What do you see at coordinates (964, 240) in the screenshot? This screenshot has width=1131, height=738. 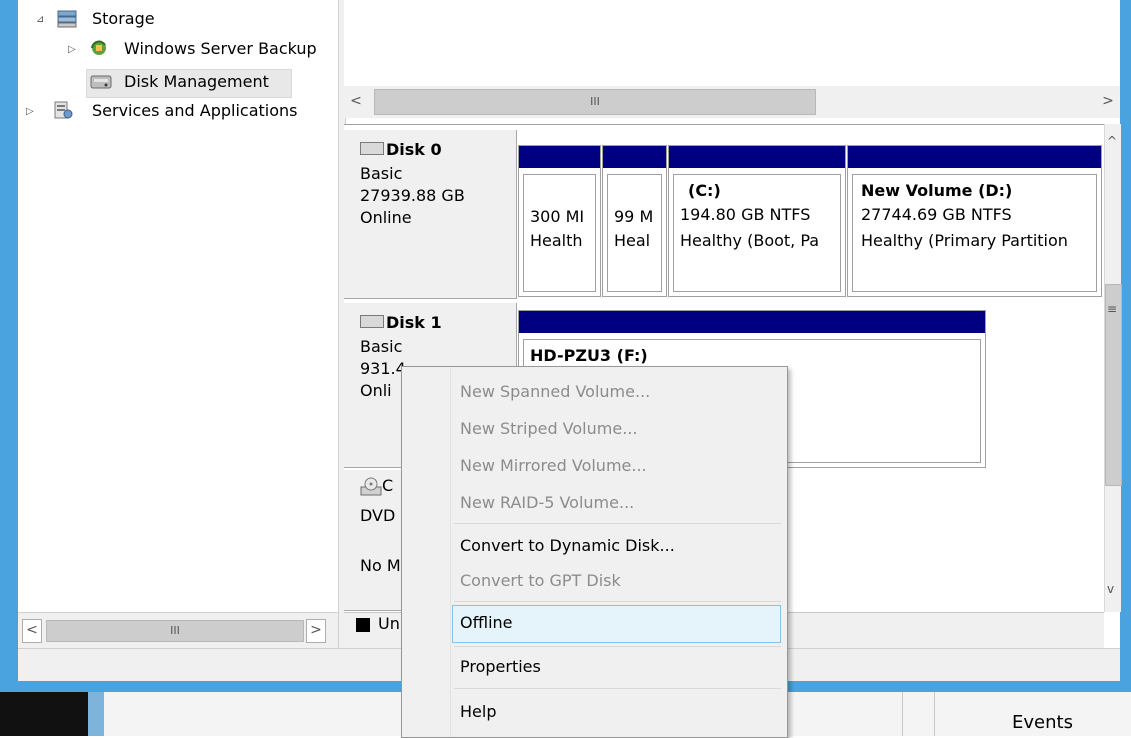 I see `partition-status: Healthy (Primary Partition` at bounding box center [964, 240].